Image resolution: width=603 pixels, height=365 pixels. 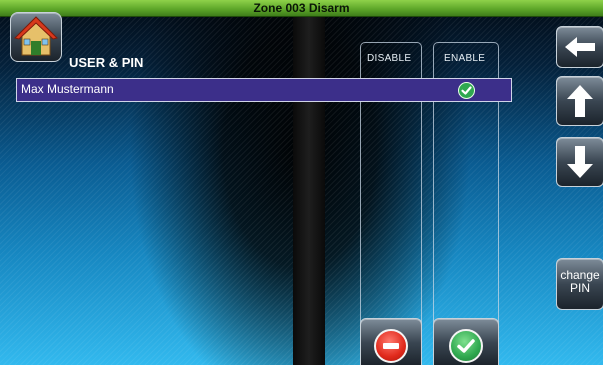 I want to click on back-button, so click(x=579, y=47).